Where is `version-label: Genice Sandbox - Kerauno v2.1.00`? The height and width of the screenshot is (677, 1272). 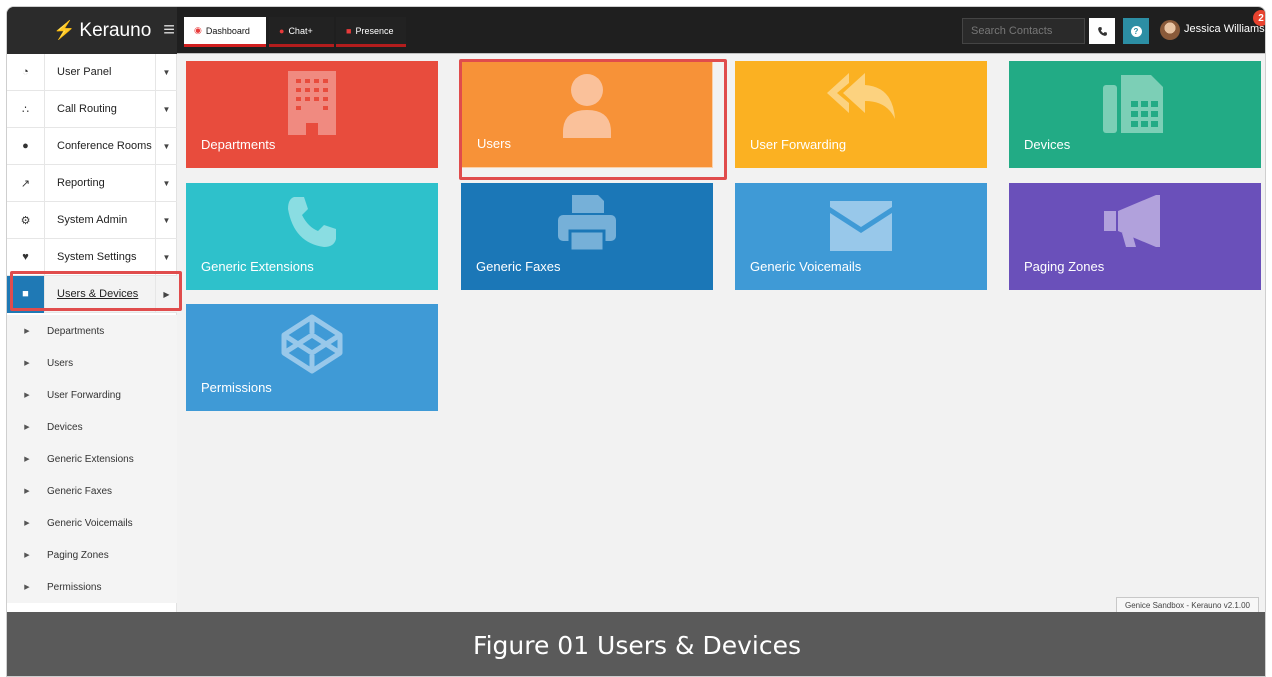 version-label: Genice Sandbox - Kerauno v2.1.00 is located at coordinates (1187, 605).